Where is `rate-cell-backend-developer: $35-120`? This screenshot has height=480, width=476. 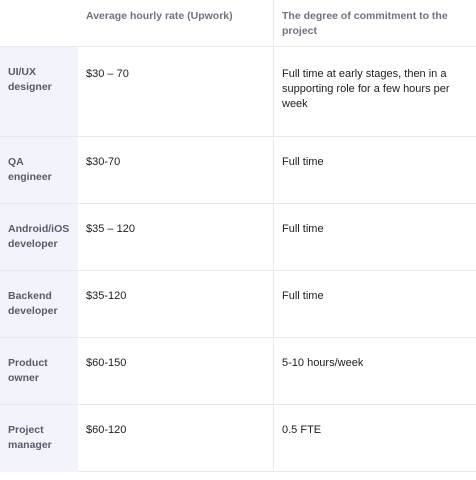
rate-cell-backend-developer: $35-120 is located at coordinates (176, 304).